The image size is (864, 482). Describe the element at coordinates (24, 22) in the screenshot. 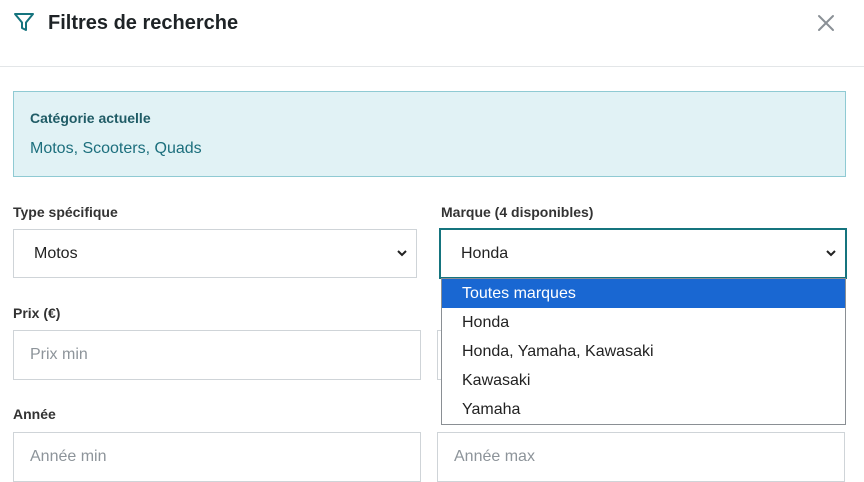

I see `filter-icon` at that location.